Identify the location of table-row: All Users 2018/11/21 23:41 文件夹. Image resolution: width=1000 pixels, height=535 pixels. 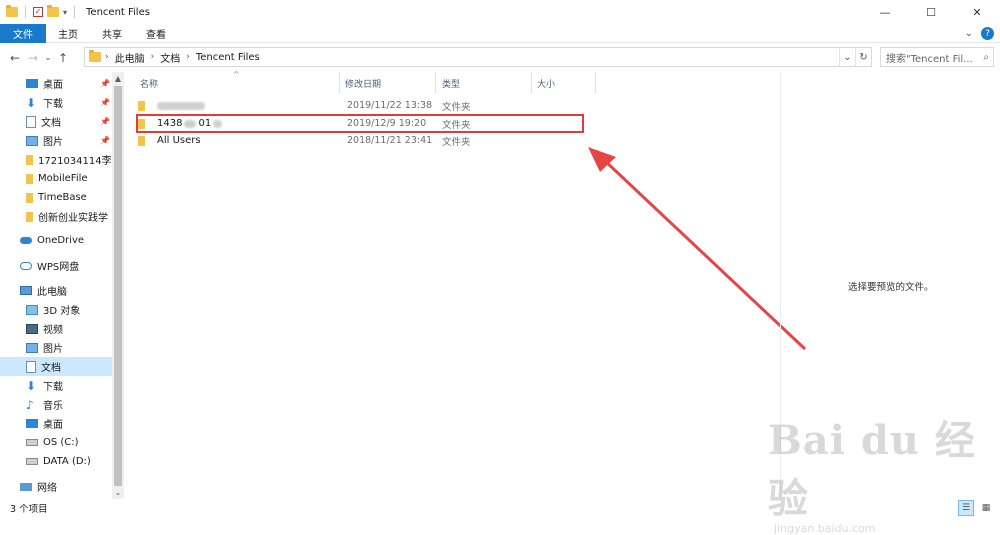
(358, 140).